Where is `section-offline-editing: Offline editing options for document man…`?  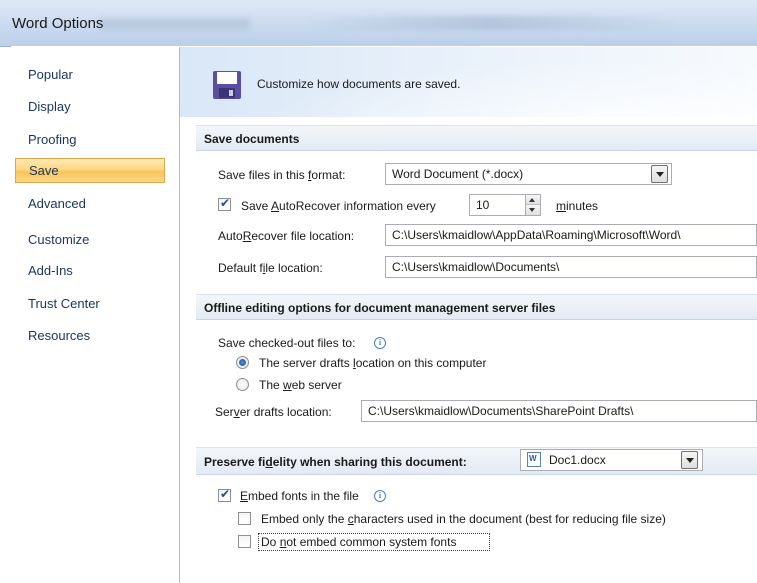 section-offline-editing: Offline editing options for document man… is located at coordinates (476, 307).